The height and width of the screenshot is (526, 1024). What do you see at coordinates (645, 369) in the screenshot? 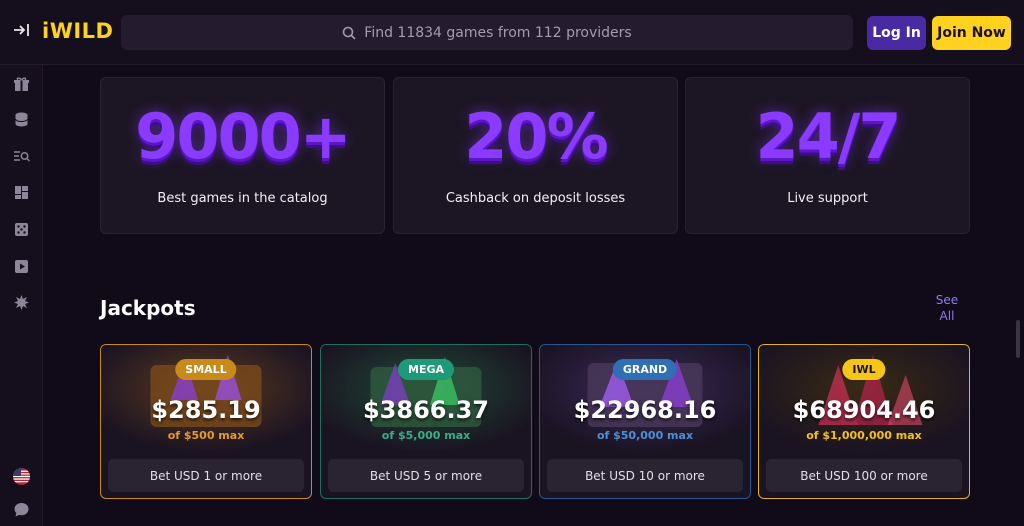
I see `jackpot-badge: GRAND` at bounding box center [645, 369].